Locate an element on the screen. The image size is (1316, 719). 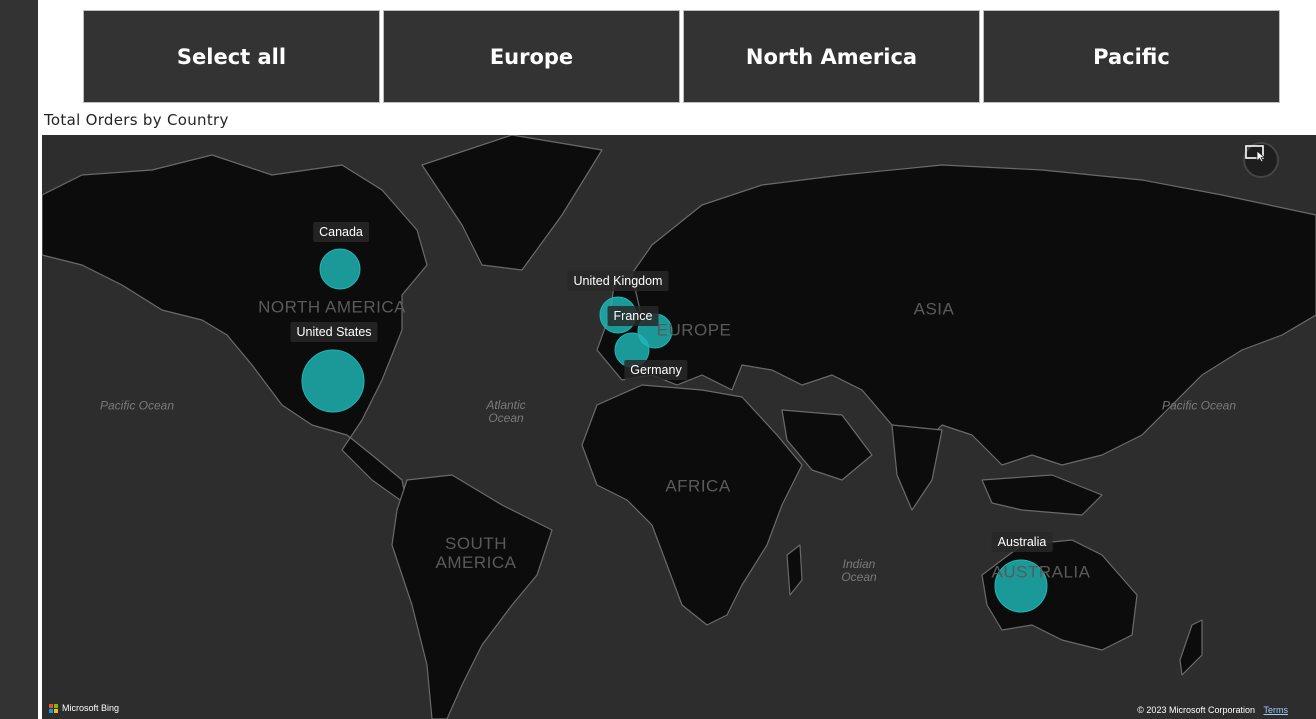
ocean-label-indian: Indian Ocean is located at coordinates (858, 571).